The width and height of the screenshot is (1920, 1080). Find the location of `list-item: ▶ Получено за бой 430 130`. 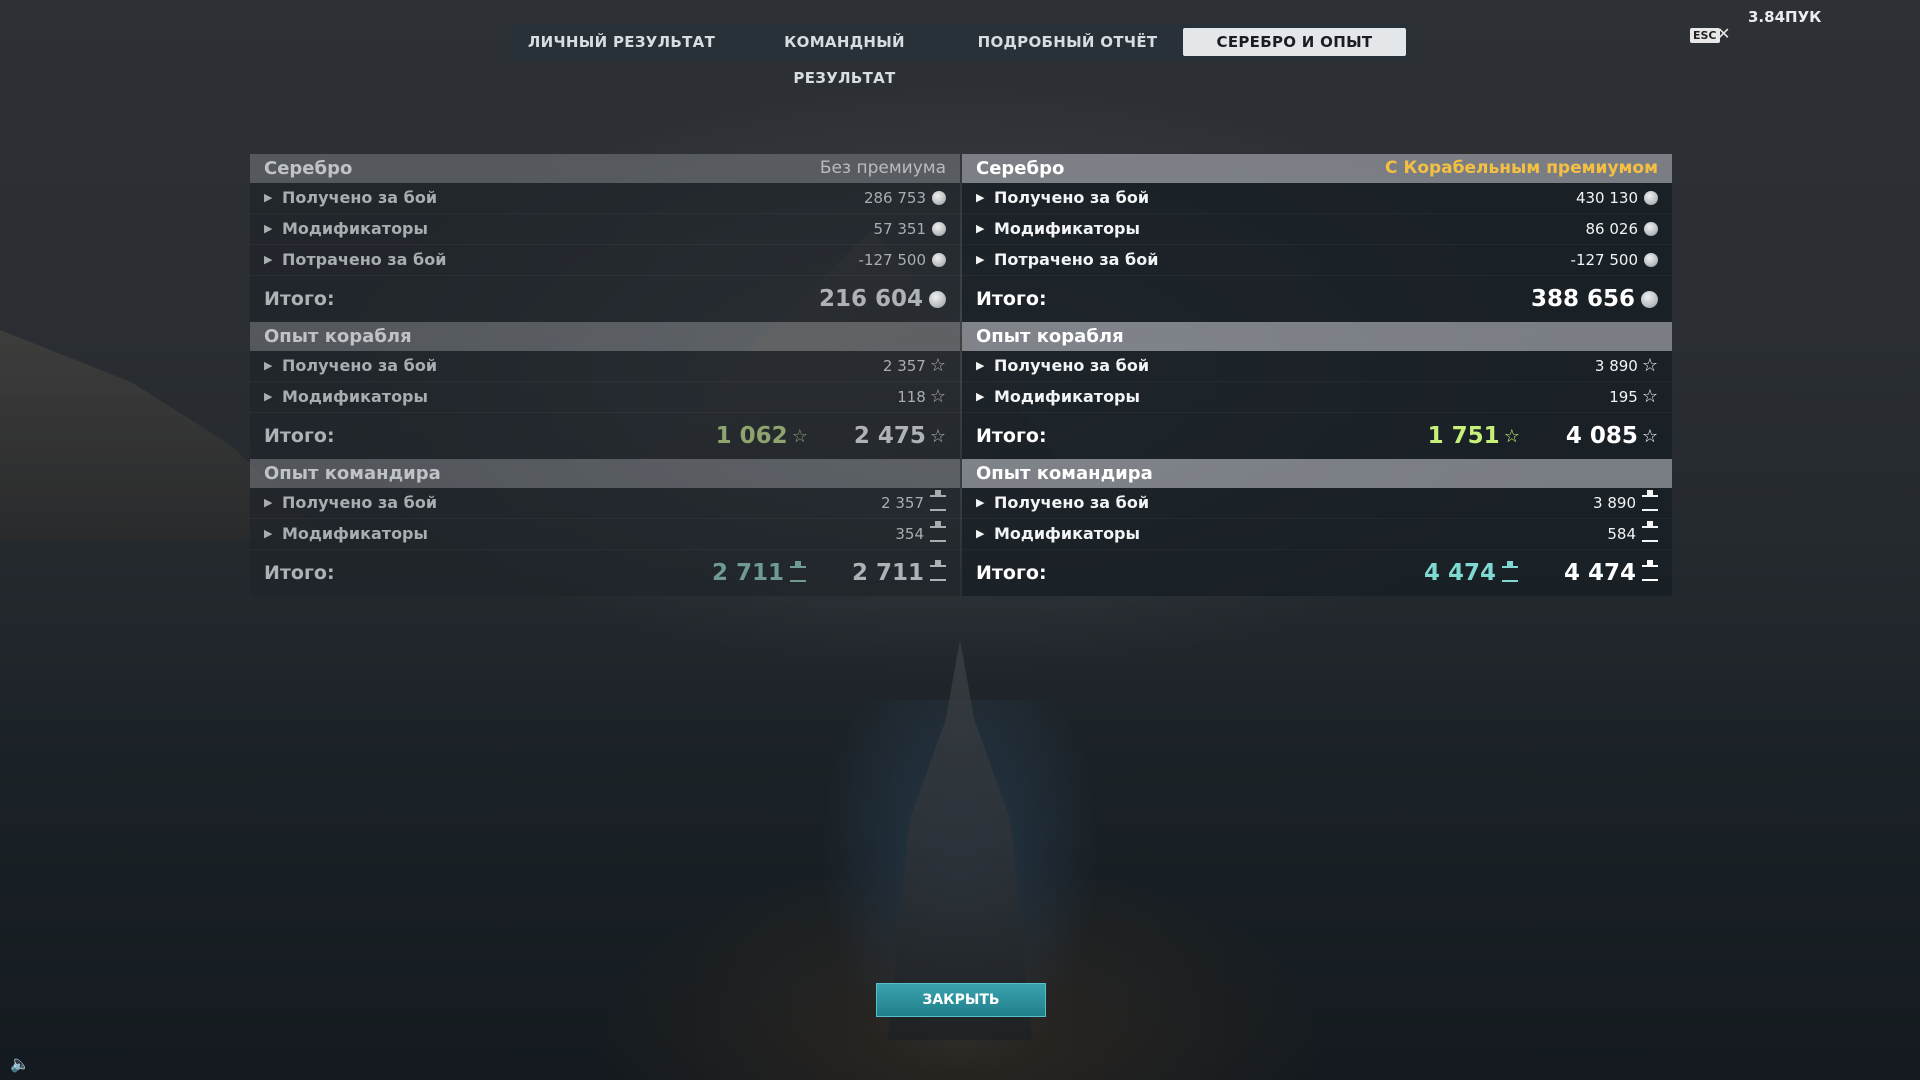

list-item: ▶ Получено за бой 430 130 is located at coordinates (1317, 198).